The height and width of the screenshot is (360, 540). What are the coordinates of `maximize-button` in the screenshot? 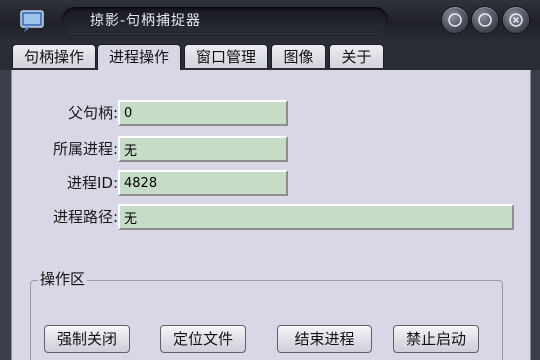 It's located at (485, 20).